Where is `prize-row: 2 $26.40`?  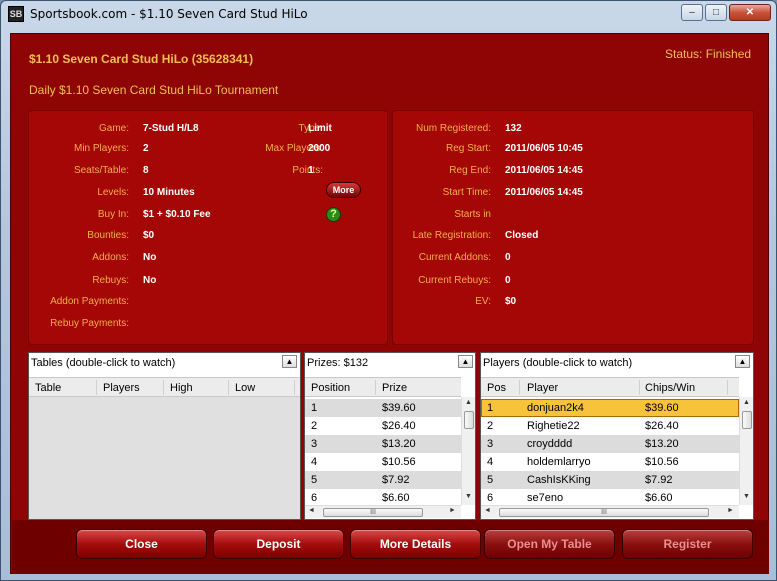 prize-row: 2 $26.40 is located at coordinates (383, 426).